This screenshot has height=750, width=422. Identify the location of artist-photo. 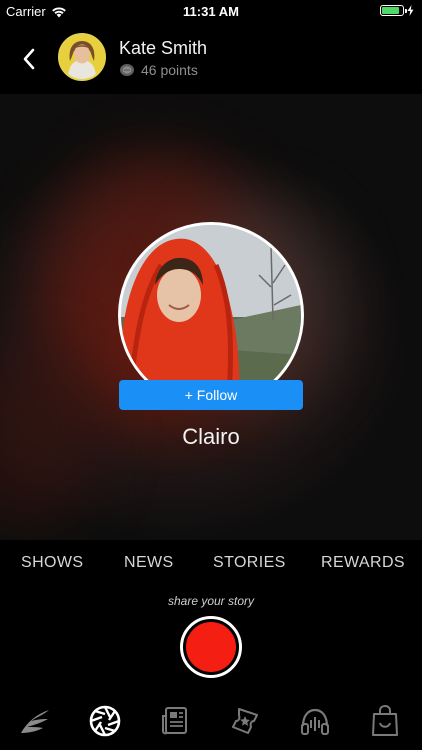
(211, 315).